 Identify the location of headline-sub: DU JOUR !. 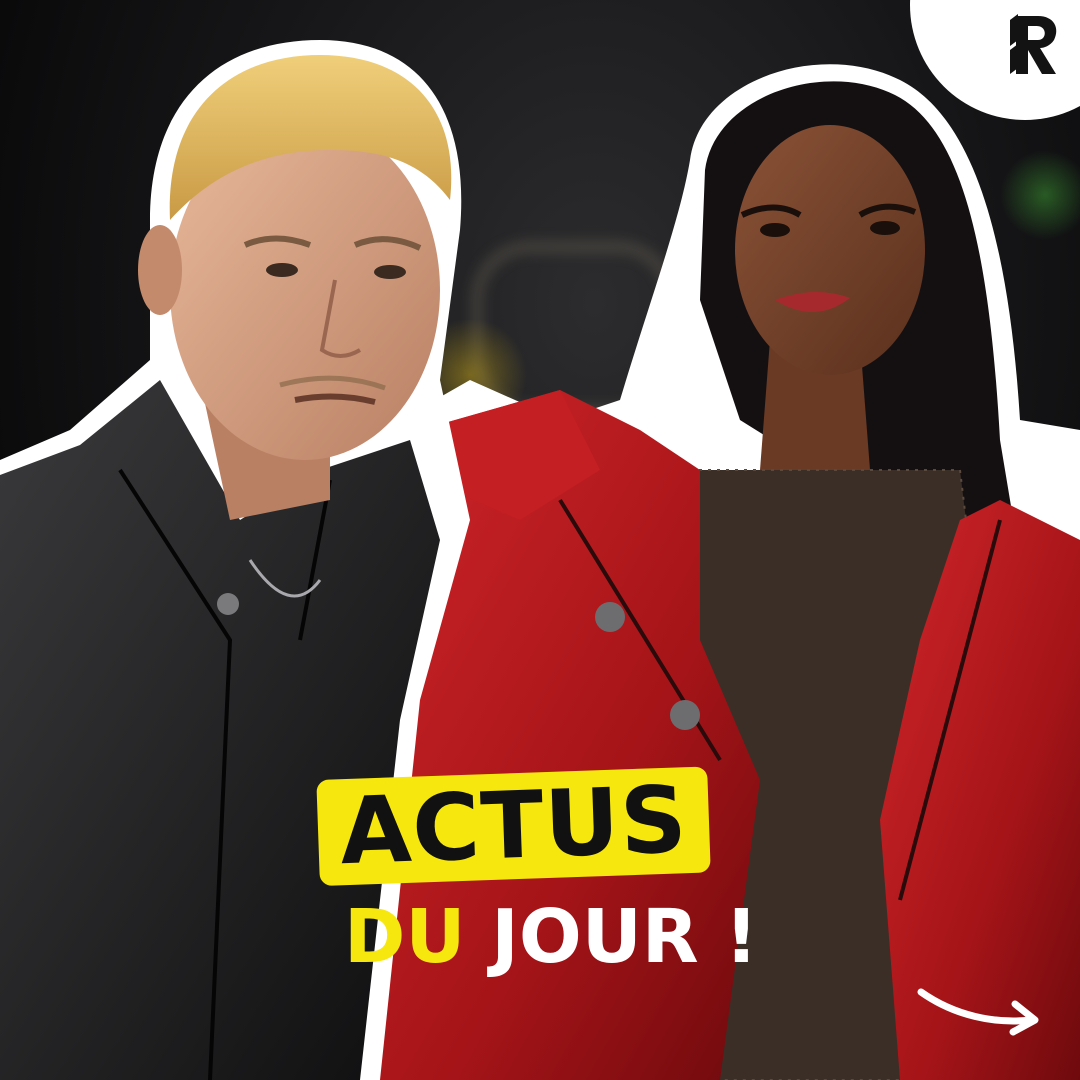
(552, 937).